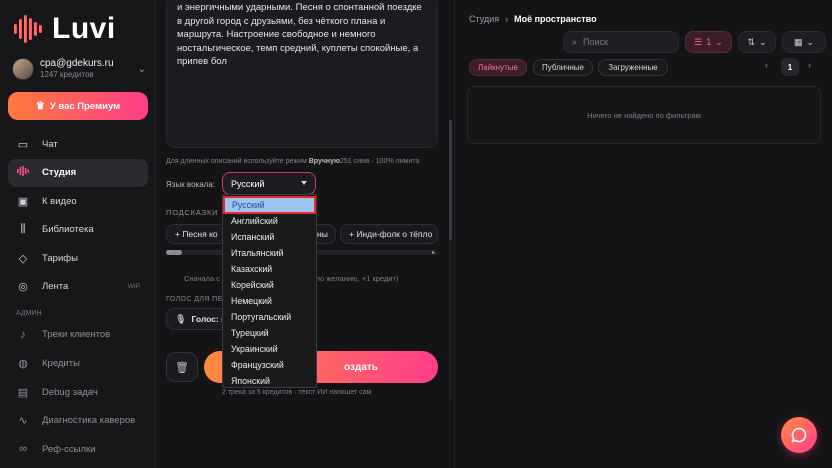 The image size is (832, 468). I want to click on logo: Luvi, so click(64, 29).